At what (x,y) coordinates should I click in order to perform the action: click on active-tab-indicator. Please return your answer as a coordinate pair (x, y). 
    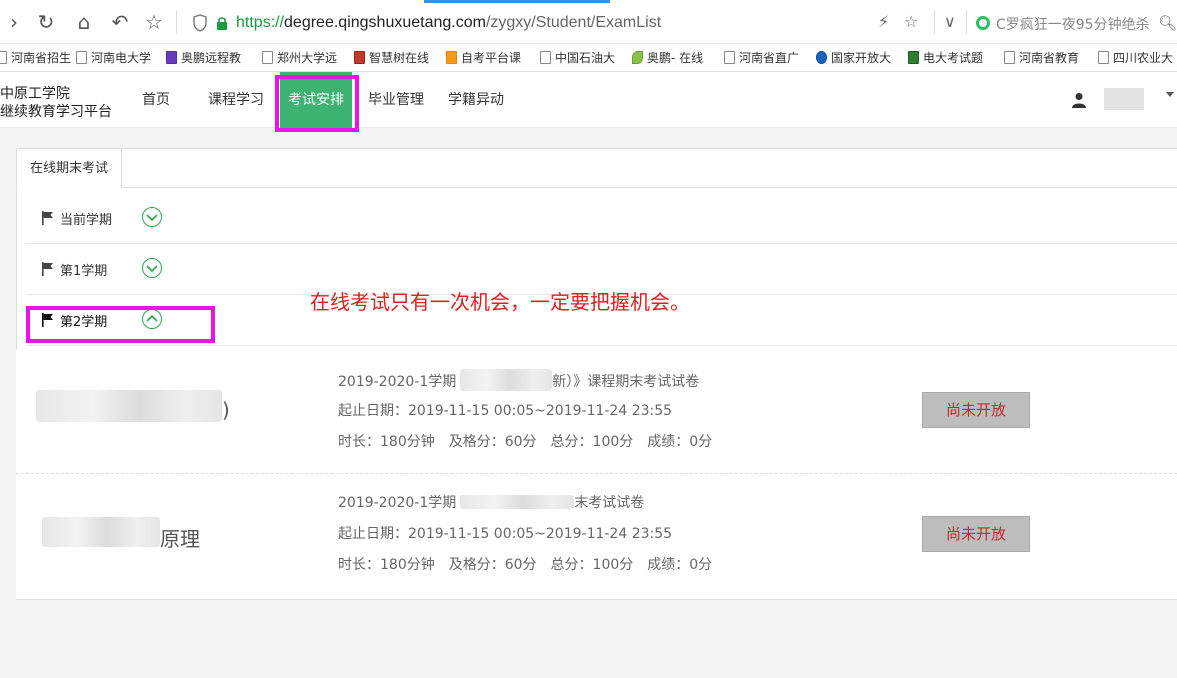
    Looking at the image, I should click on (517, 1).